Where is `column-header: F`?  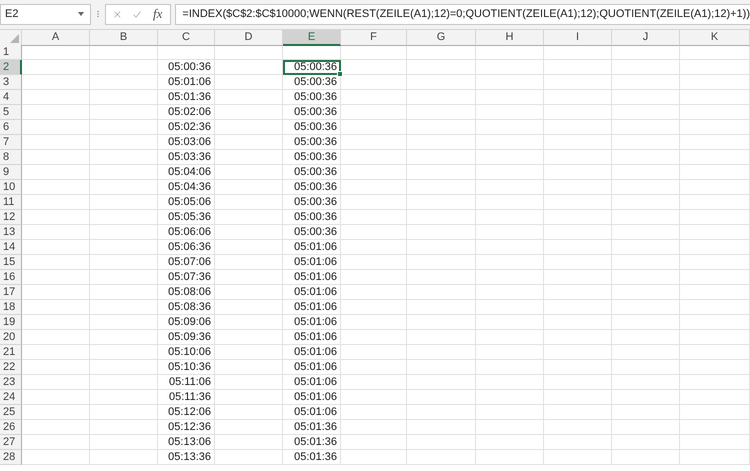
column-header: F is located at coordinates (374, 38).